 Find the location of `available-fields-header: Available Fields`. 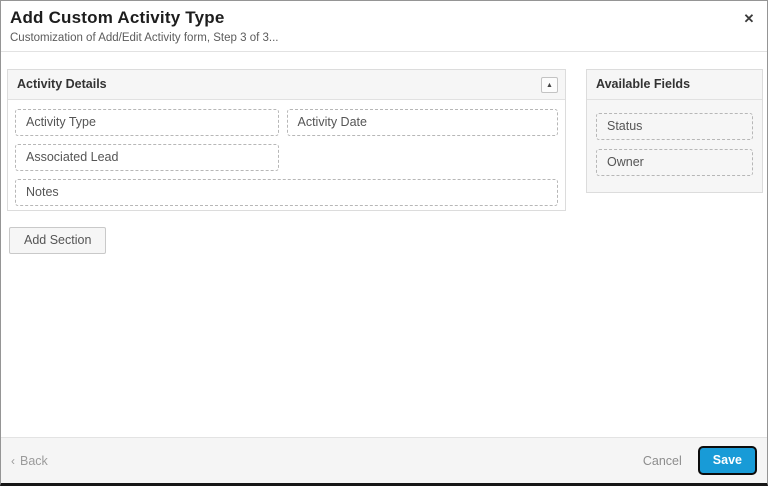

available-fields-header: Available Fields is located at coordinates (674, 85).